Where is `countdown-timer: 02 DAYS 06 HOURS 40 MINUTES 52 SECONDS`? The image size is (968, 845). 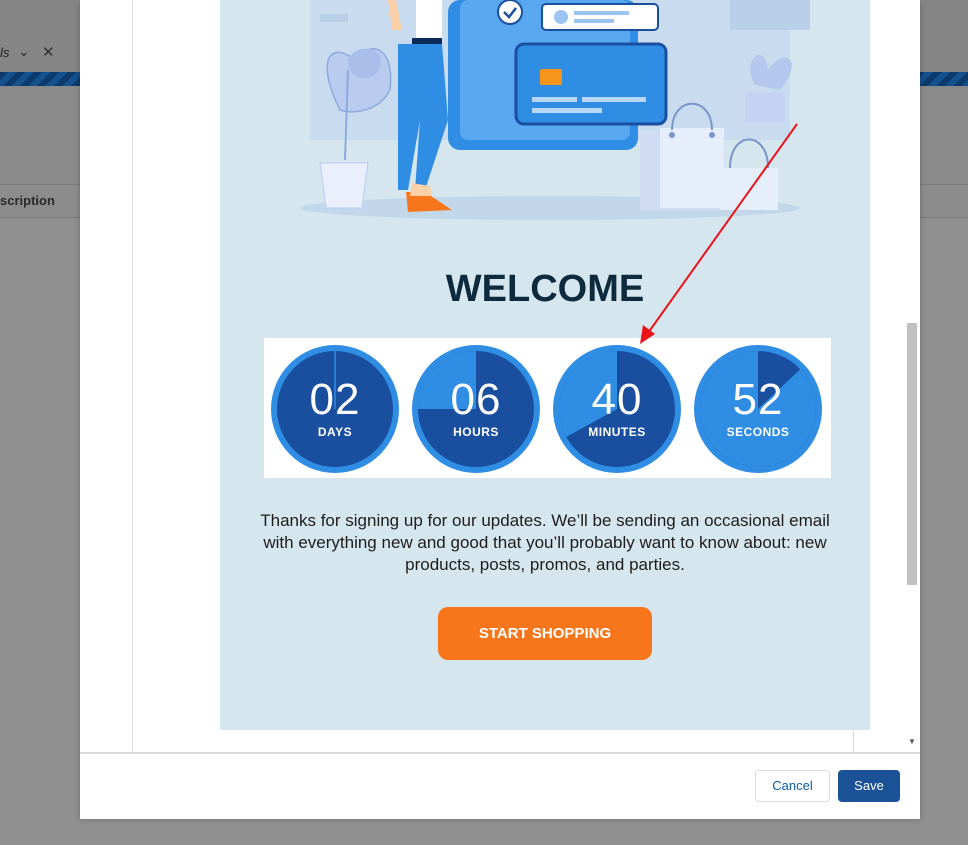 countdown-timer: 02 DAYS 06 HOURS 40 MINUTES 52 SECONDS is located at coordinates (547, 408).